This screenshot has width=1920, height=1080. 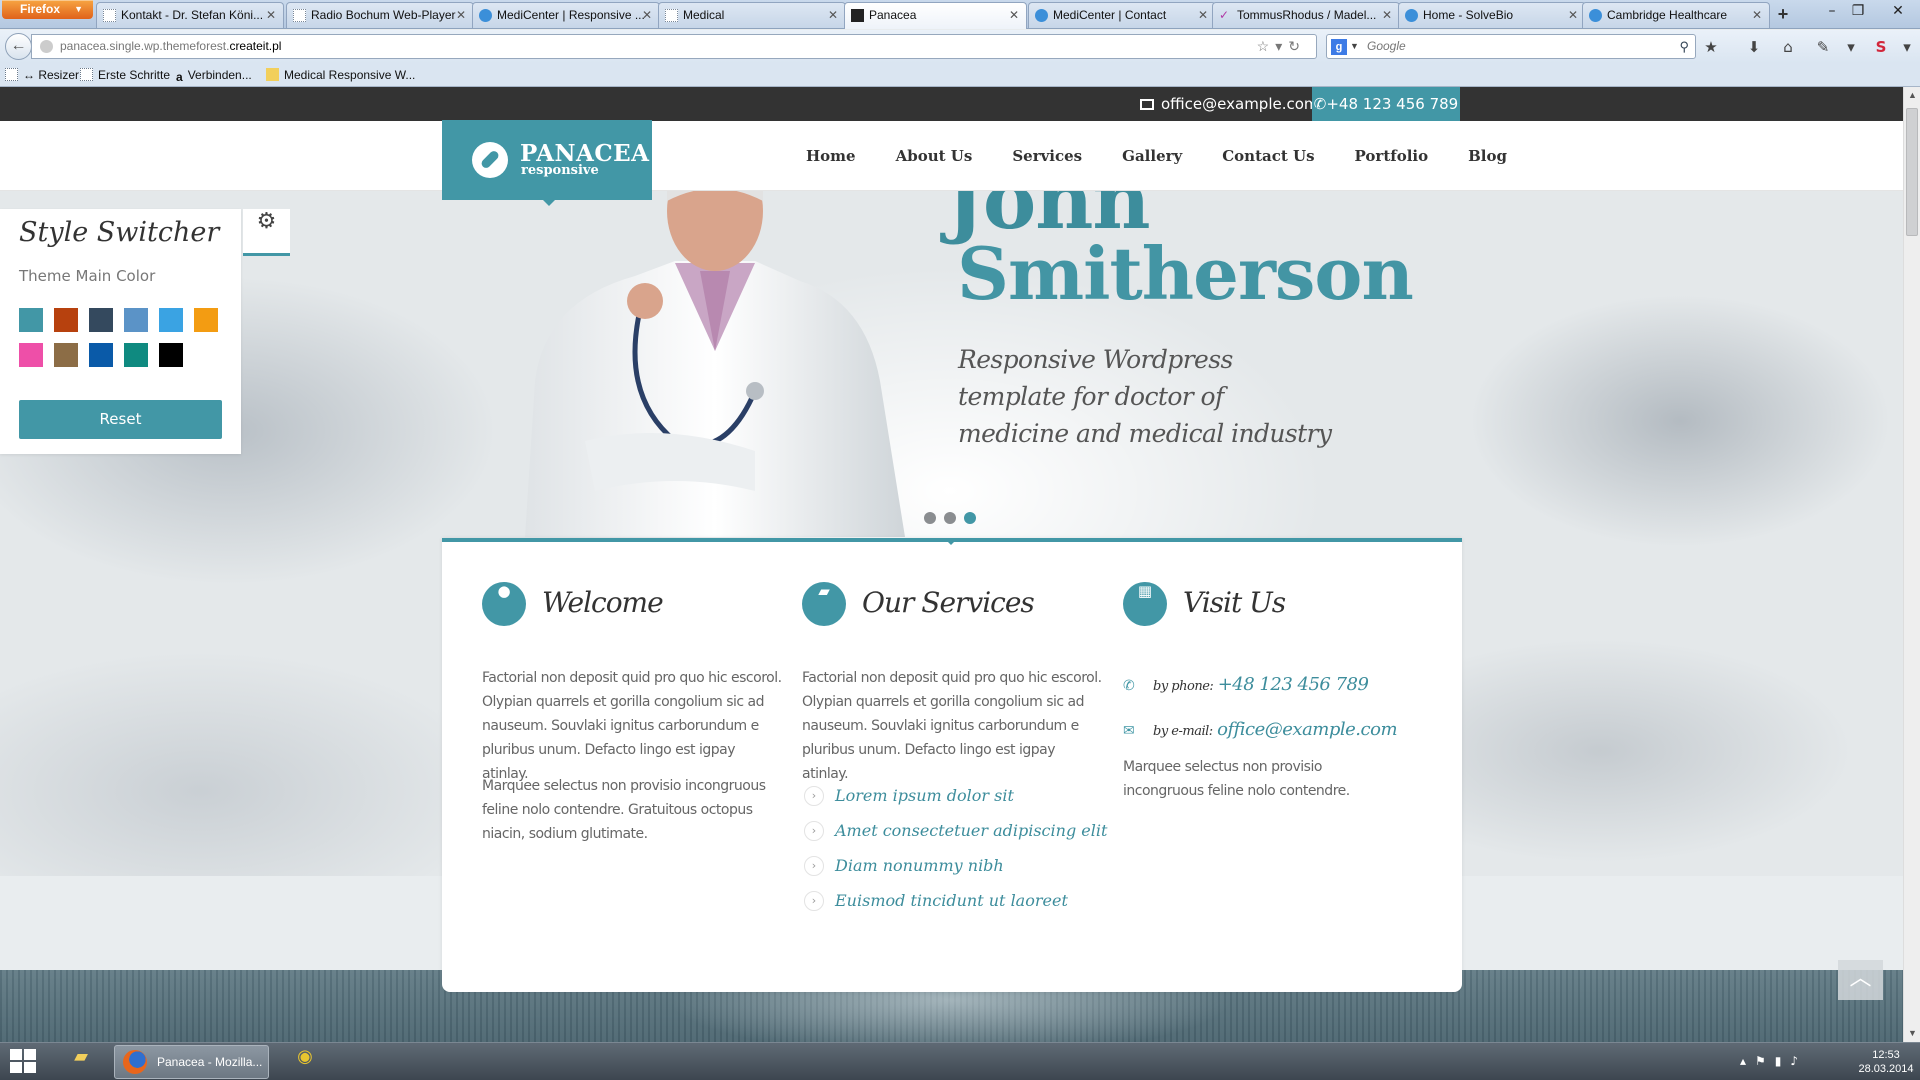 I want to click on topbar-email-link: office@example.com, so click(x=1229, y=104).